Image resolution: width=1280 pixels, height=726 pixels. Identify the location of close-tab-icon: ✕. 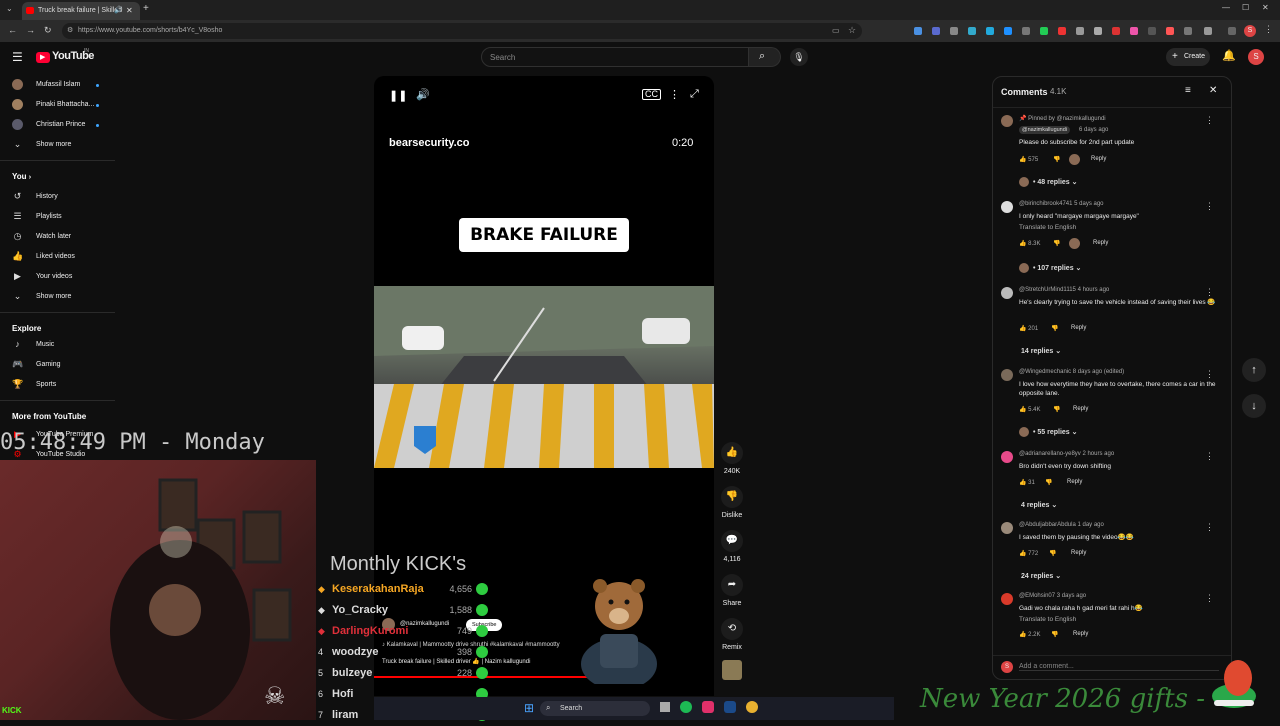
(129, 10).